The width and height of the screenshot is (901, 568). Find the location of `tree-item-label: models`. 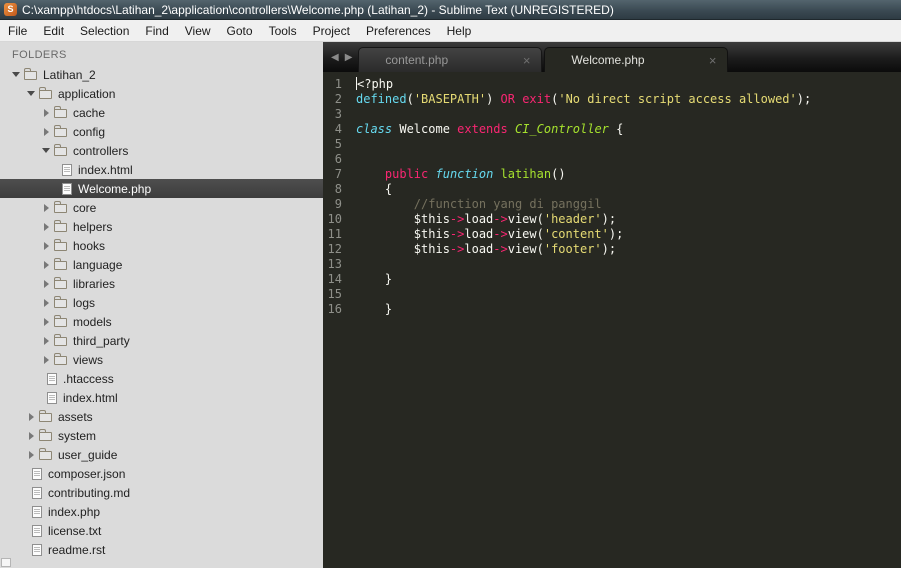

tree-item-label: models is located at coordinates (92, 321).